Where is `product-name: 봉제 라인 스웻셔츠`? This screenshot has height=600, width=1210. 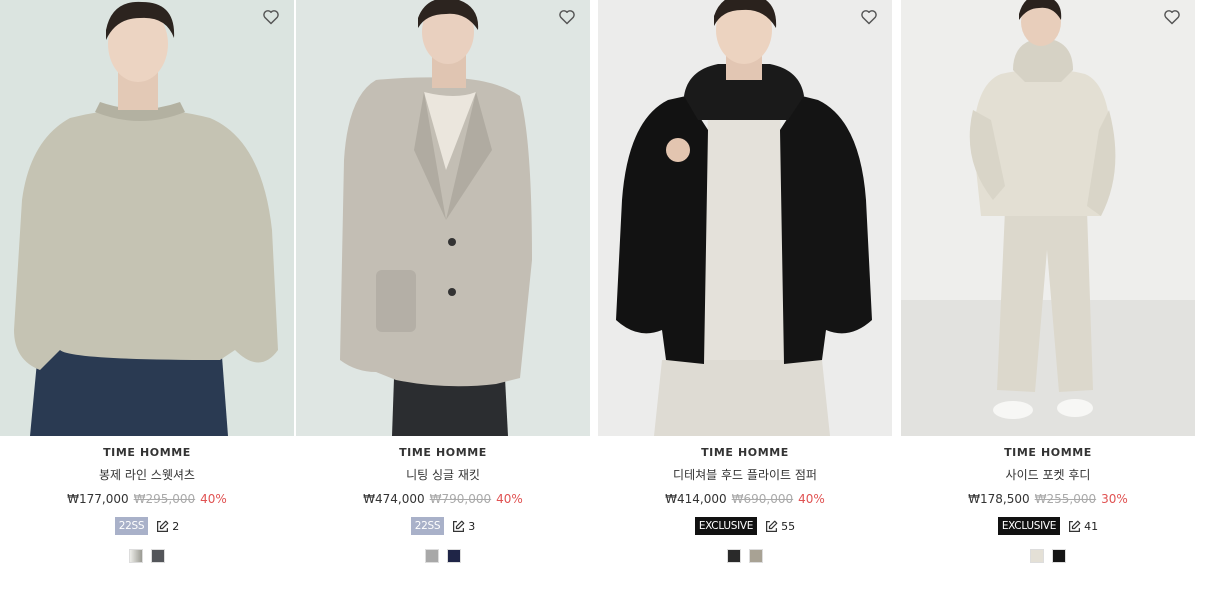 product-name: 봉제 라인 스웻셔츠 is located at coordinates (147, 474).